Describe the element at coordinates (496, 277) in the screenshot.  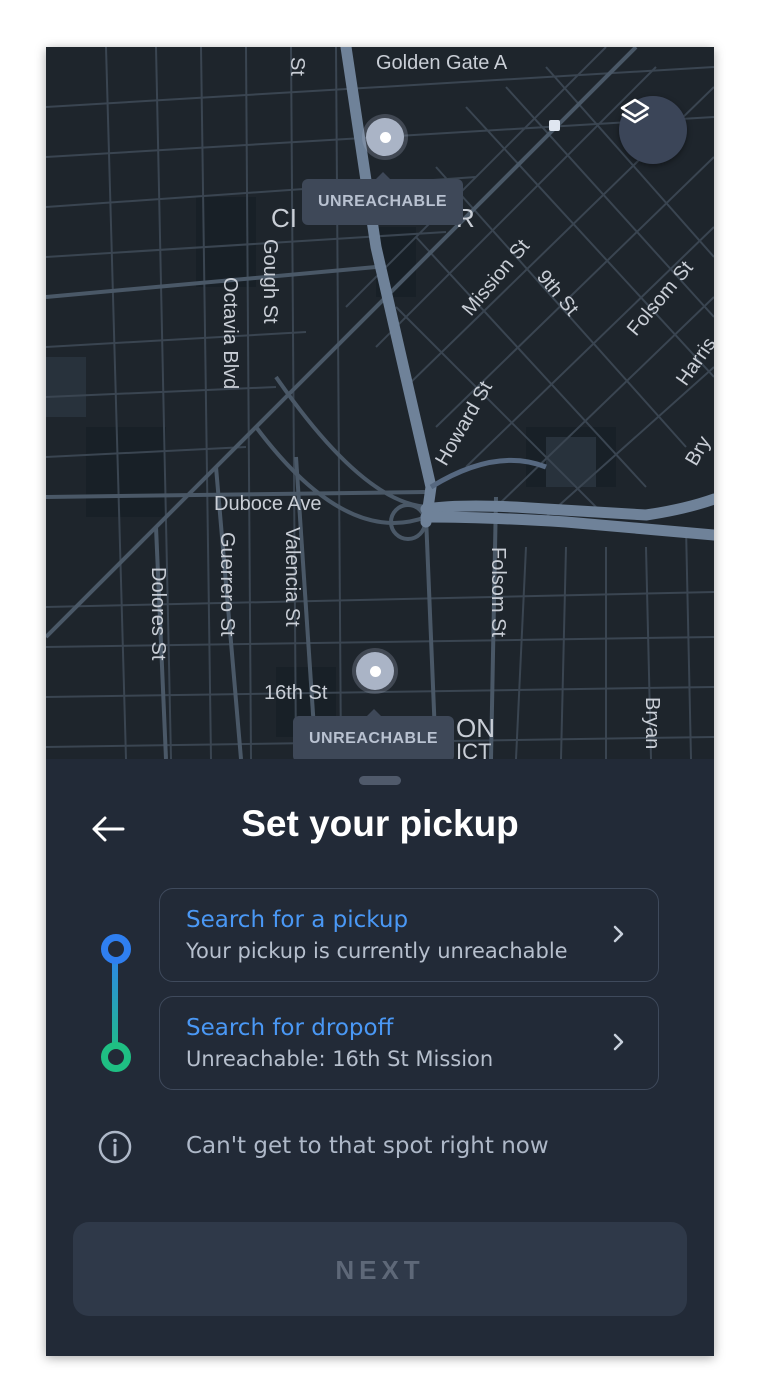
I see `street-label-mission: Mission St` at that location.